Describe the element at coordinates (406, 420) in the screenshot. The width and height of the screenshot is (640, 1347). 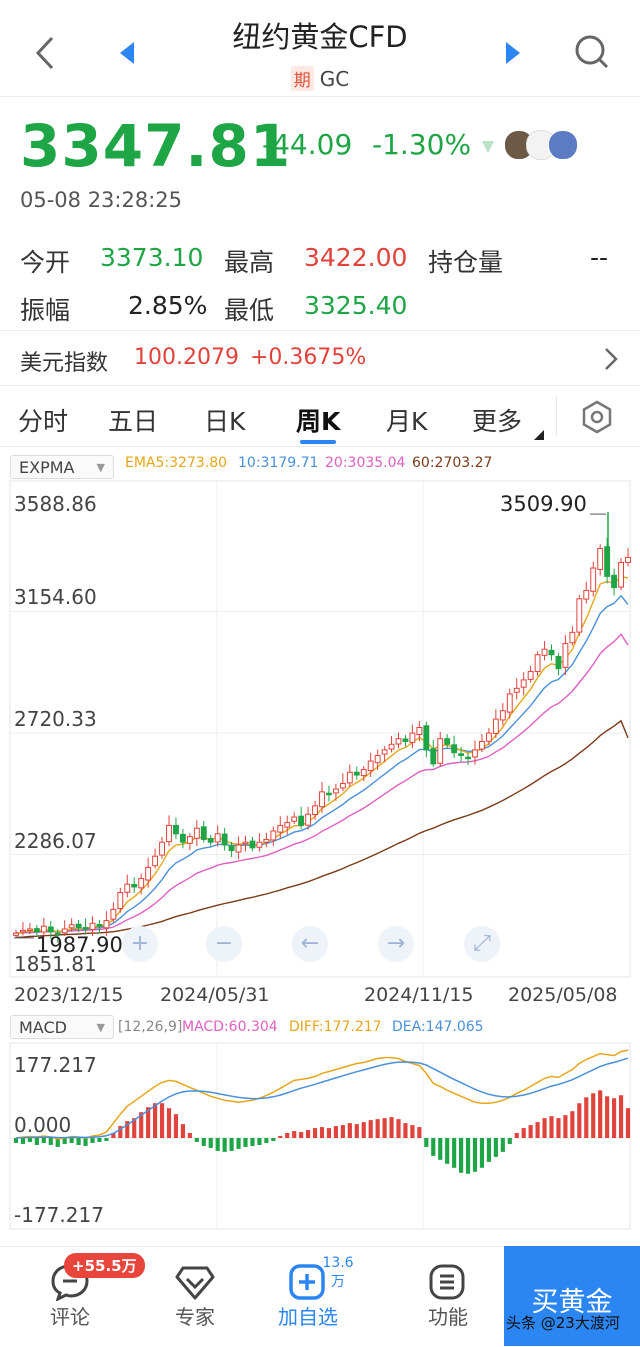
I see `tab-monthly-k: 月K` at that location.